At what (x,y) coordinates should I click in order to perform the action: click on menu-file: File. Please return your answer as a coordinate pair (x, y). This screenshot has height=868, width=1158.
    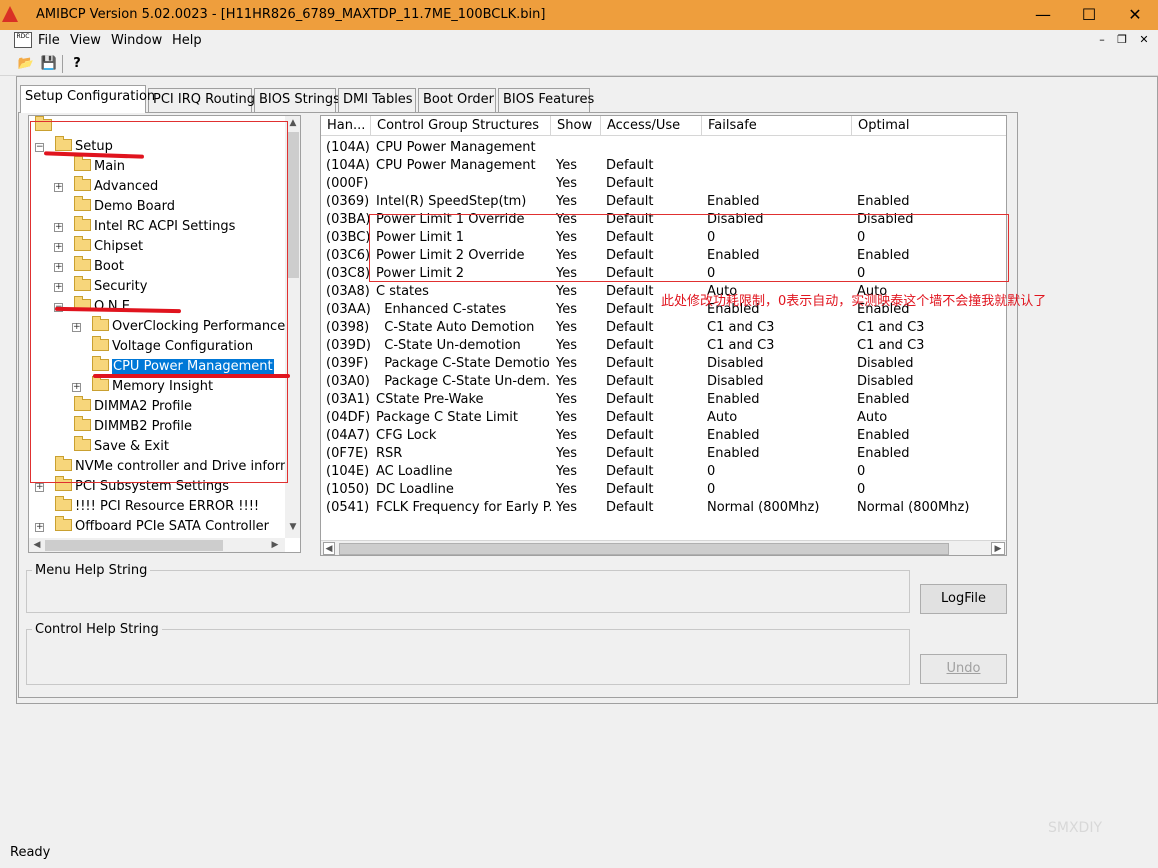
    Looking at the image, I should click on (49, 40).